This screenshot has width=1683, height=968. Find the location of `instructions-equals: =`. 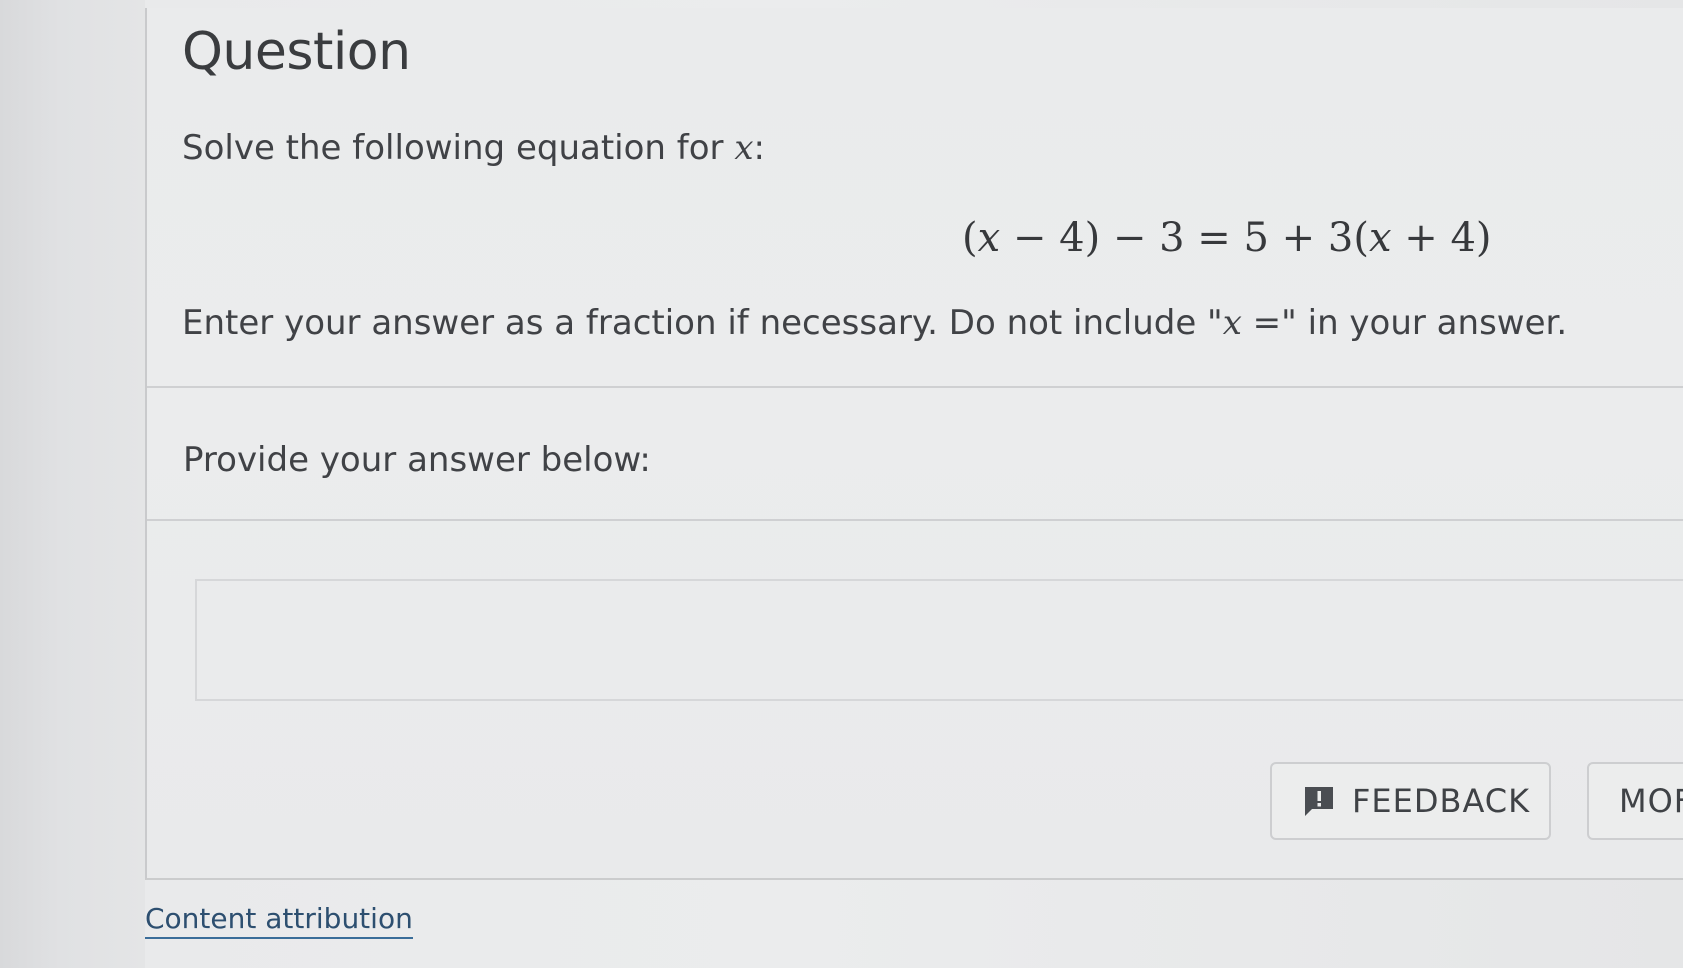

instructions-equals: = is located at coordinates (1261, 323).